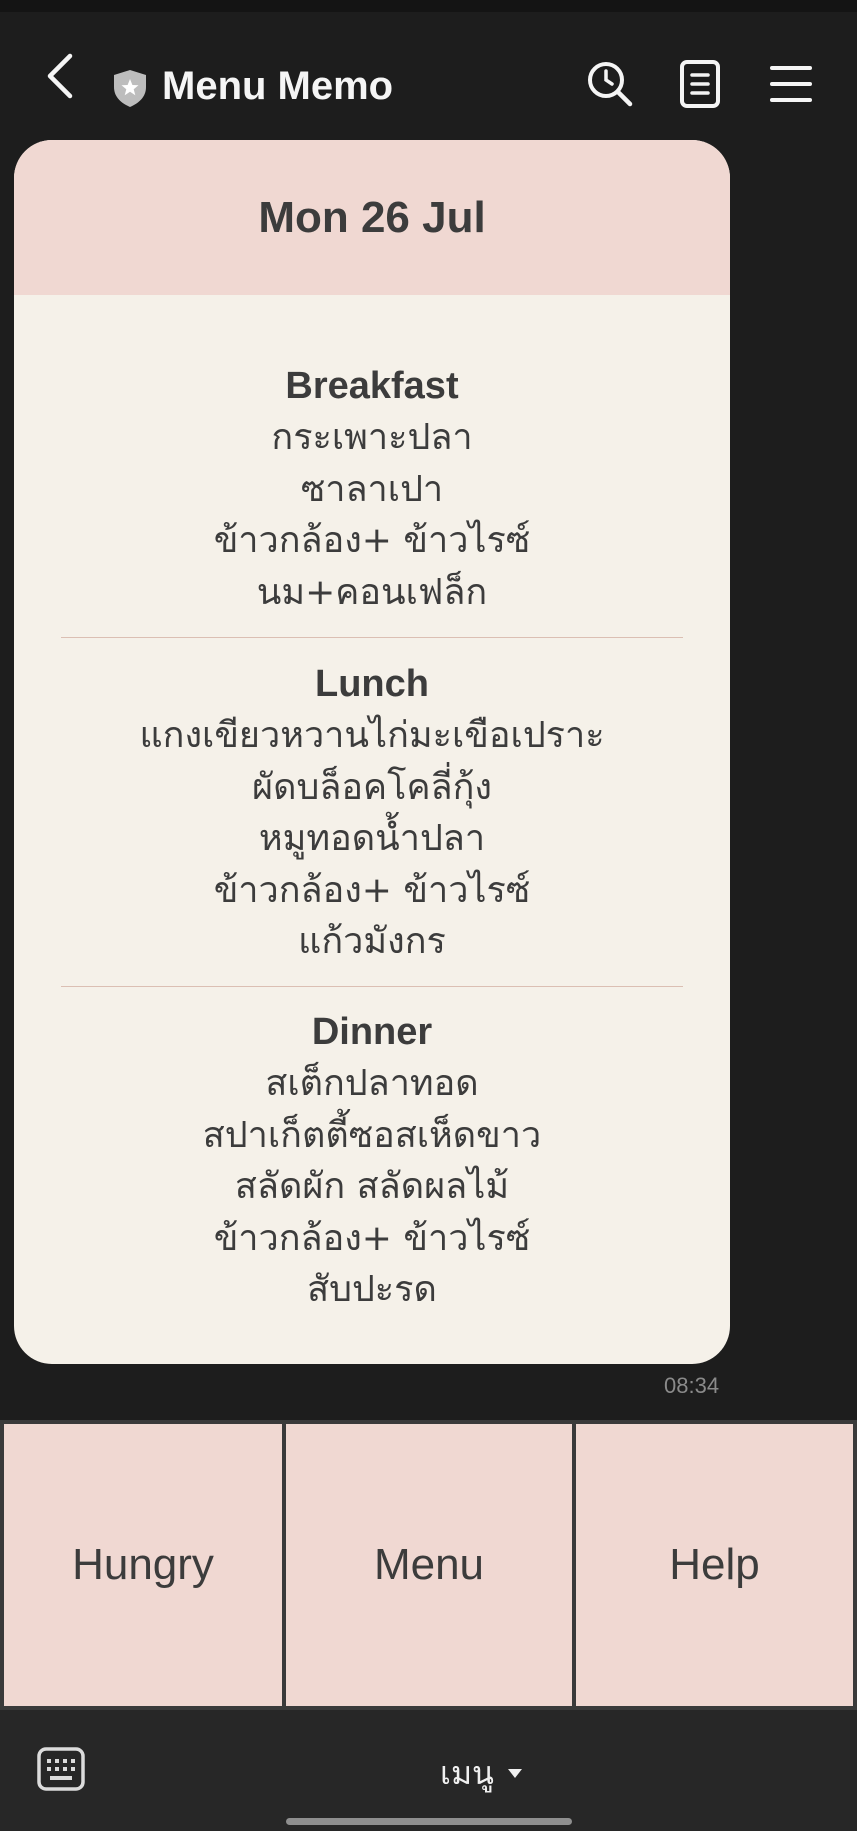  I want to click on menu-item: สเต็กปลาทอด, so click(372, 1083).